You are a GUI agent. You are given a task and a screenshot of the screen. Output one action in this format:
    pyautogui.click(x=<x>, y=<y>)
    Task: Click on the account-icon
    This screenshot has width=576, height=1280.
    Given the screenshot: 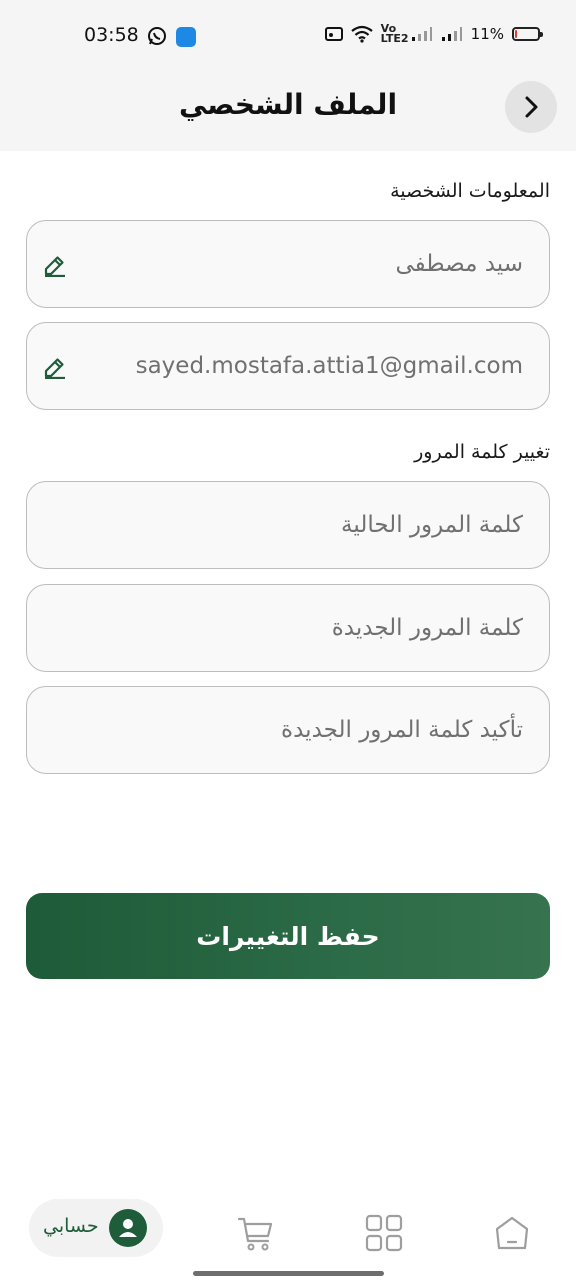 What is the action you would take?
    pyautogui.click(x=128, y=1228)
    